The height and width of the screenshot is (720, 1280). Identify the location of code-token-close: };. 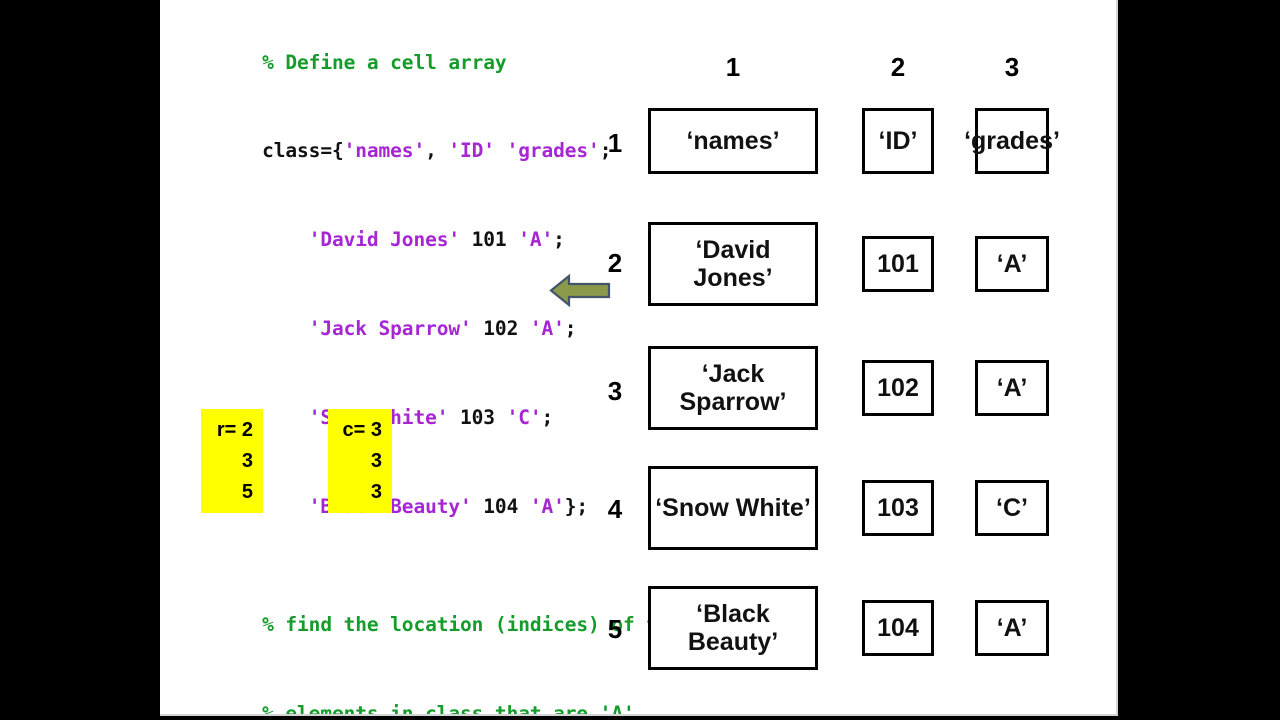
(576, 506).